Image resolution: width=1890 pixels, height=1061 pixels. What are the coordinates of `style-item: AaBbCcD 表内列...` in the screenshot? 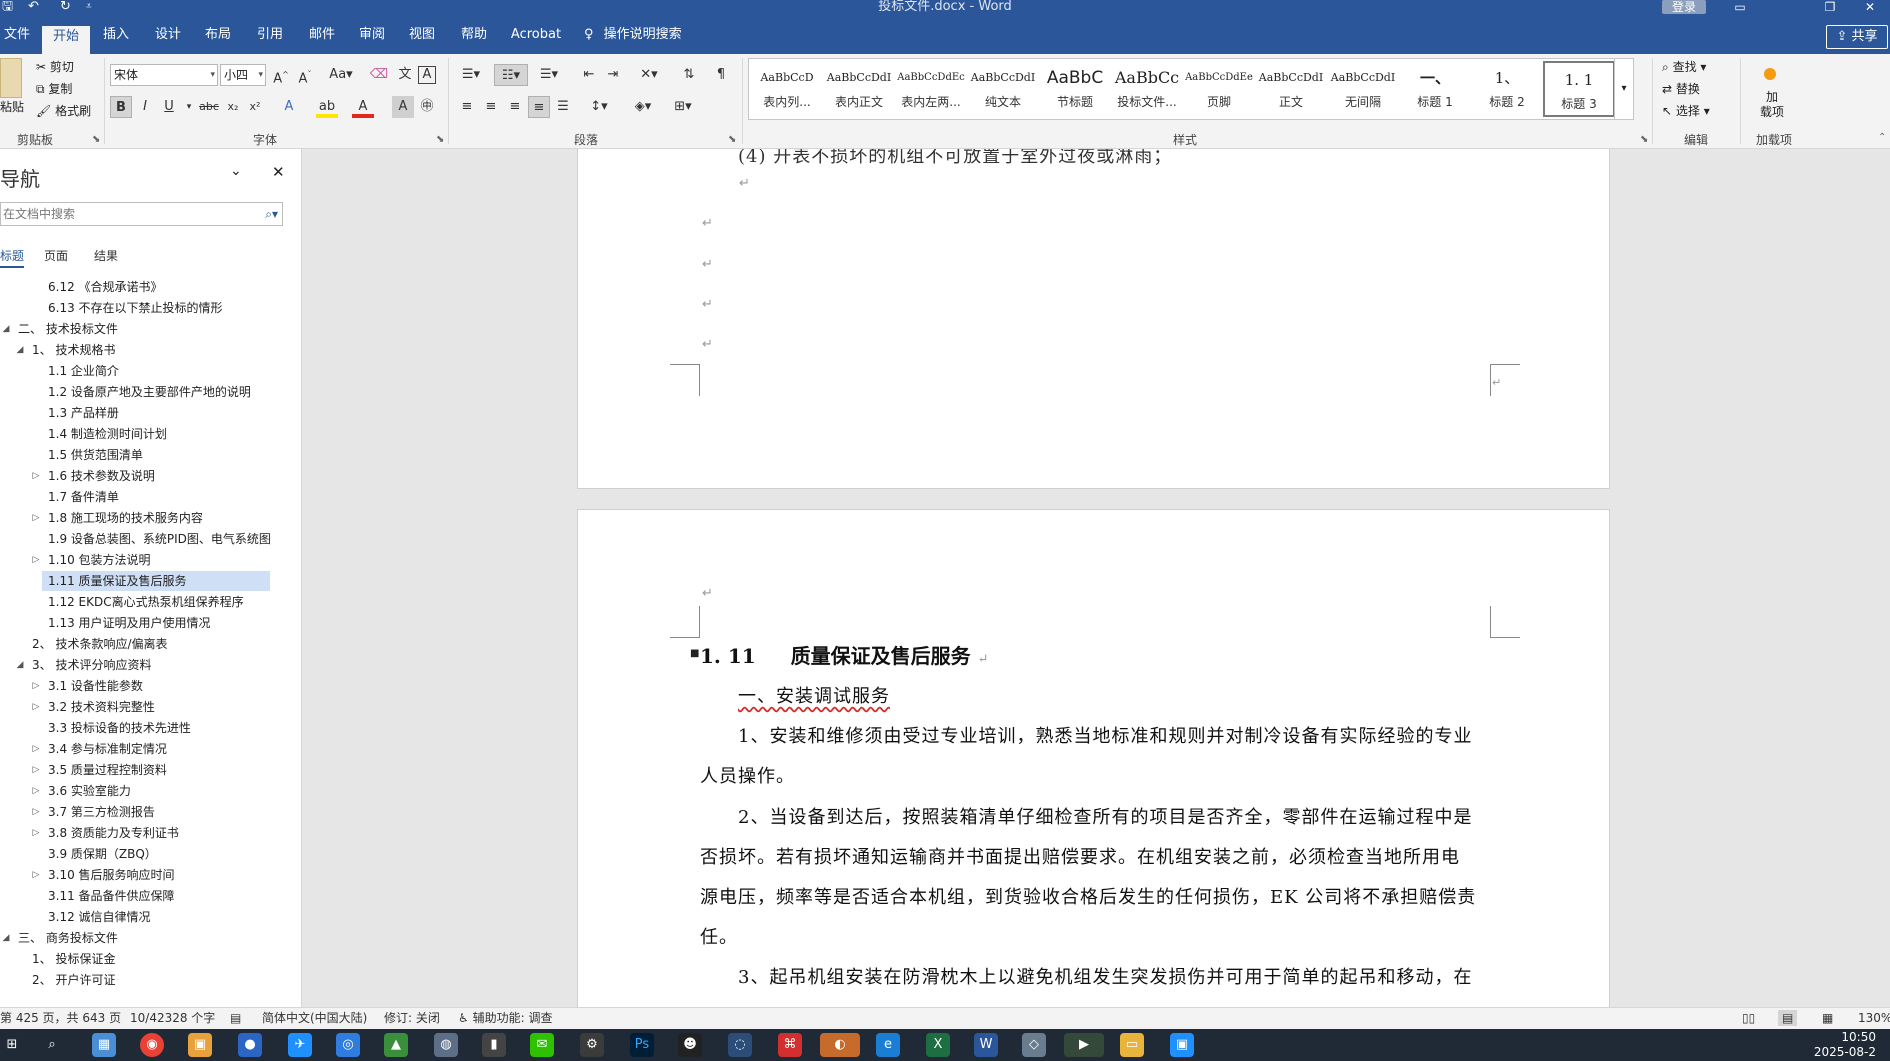 It's located at (787, 89).